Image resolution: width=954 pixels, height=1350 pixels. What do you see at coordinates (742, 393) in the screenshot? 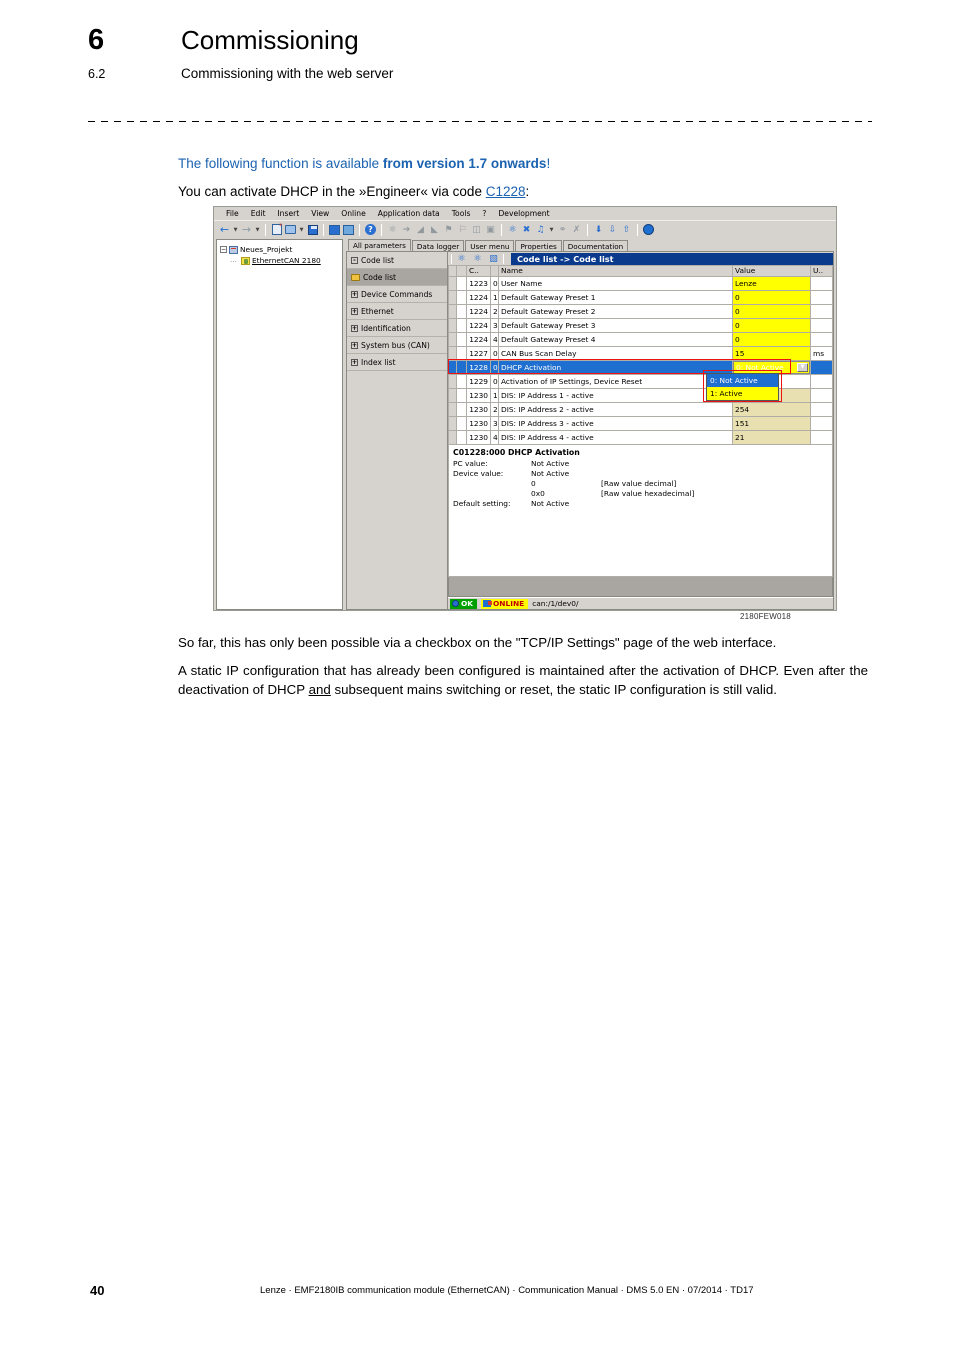
I see `dropdown-option-active: 1: Active` at bounding box center [742, 393].